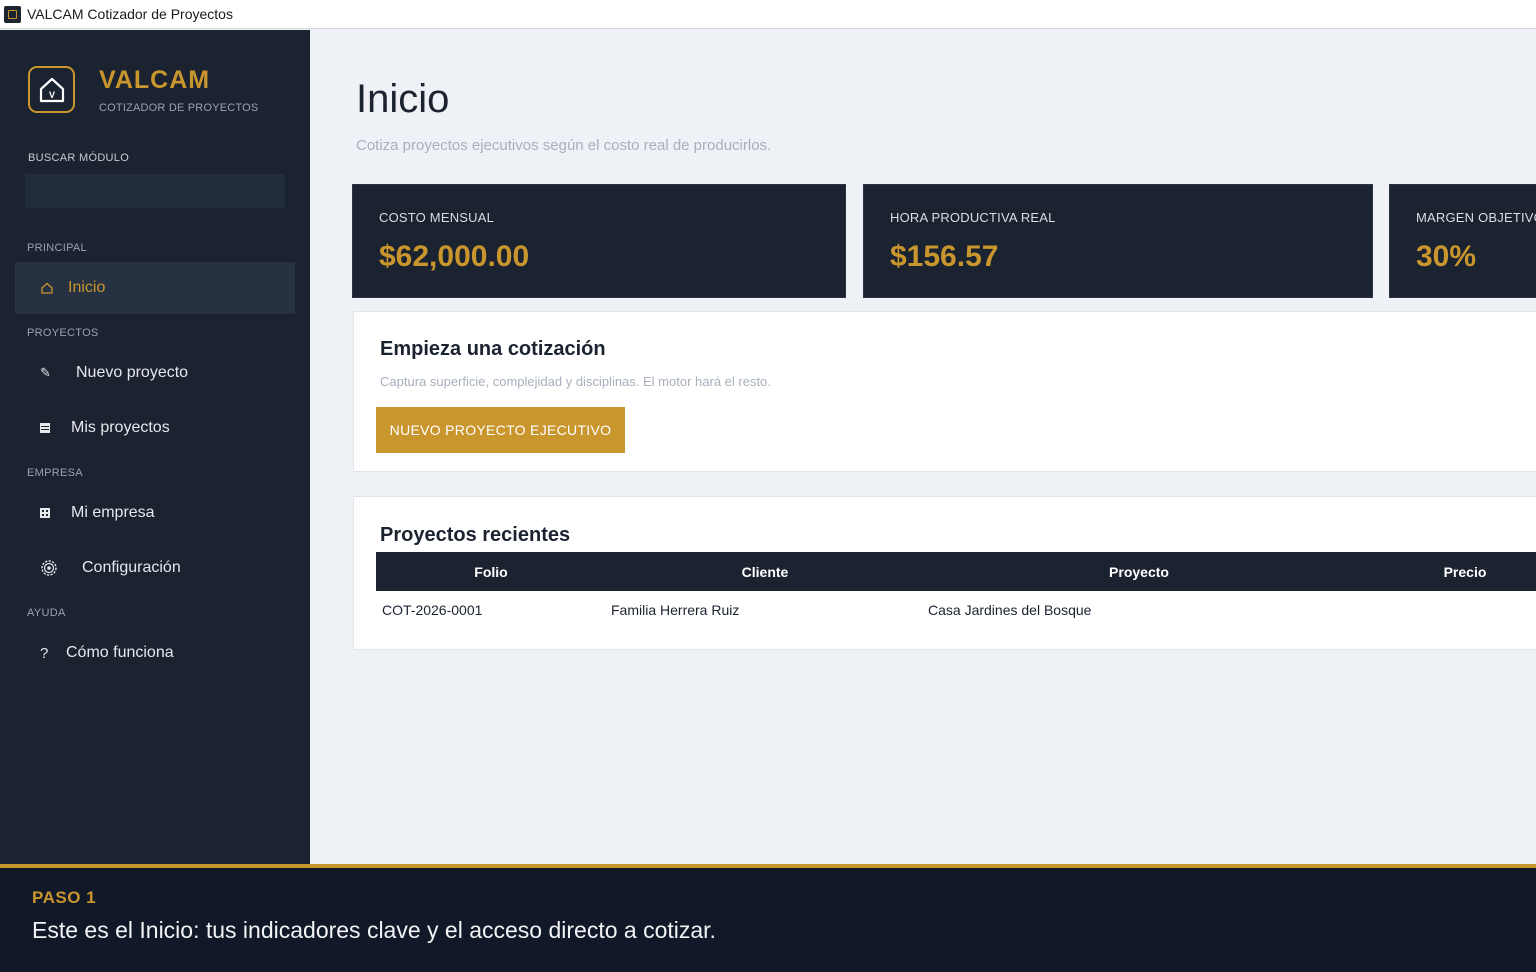  I want to click on sidebar-item-configuracion: Configuración, so click(155, 568).